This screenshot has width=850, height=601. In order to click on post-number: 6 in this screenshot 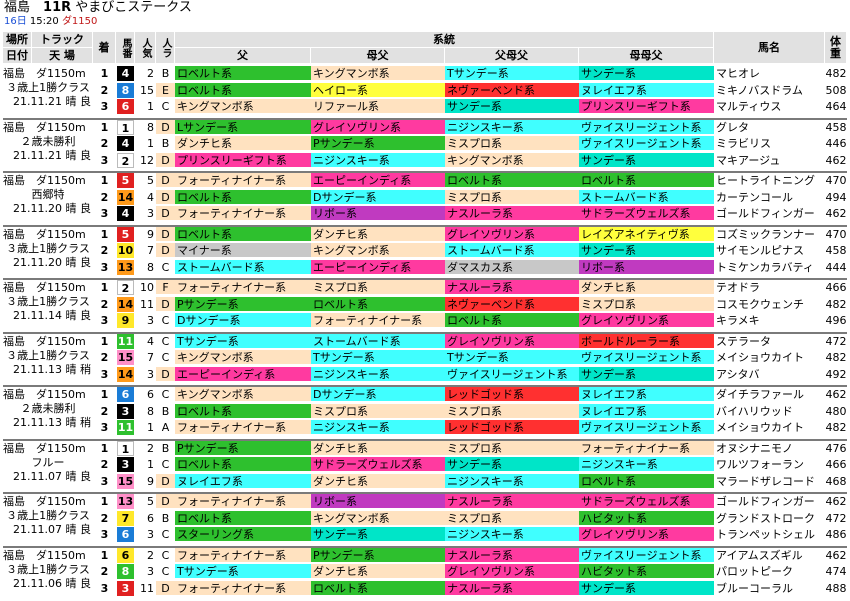, I will do `click(125, 106)`.